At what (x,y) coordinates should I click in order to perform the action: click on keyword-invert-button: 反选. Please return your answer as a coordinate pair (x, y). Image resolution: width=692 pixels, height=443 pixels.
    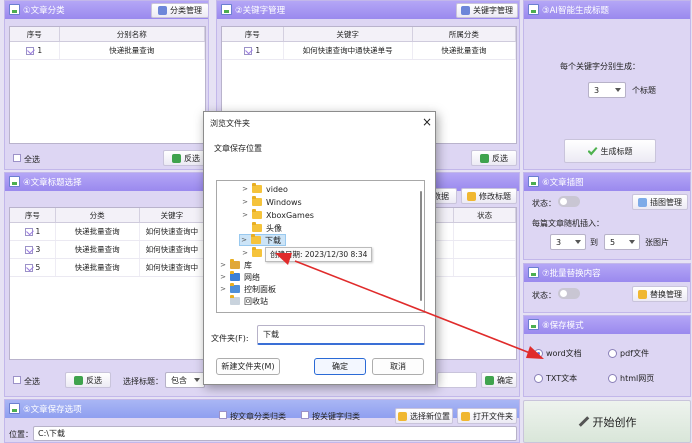
    Looking at the image, I should click on (494, 158).